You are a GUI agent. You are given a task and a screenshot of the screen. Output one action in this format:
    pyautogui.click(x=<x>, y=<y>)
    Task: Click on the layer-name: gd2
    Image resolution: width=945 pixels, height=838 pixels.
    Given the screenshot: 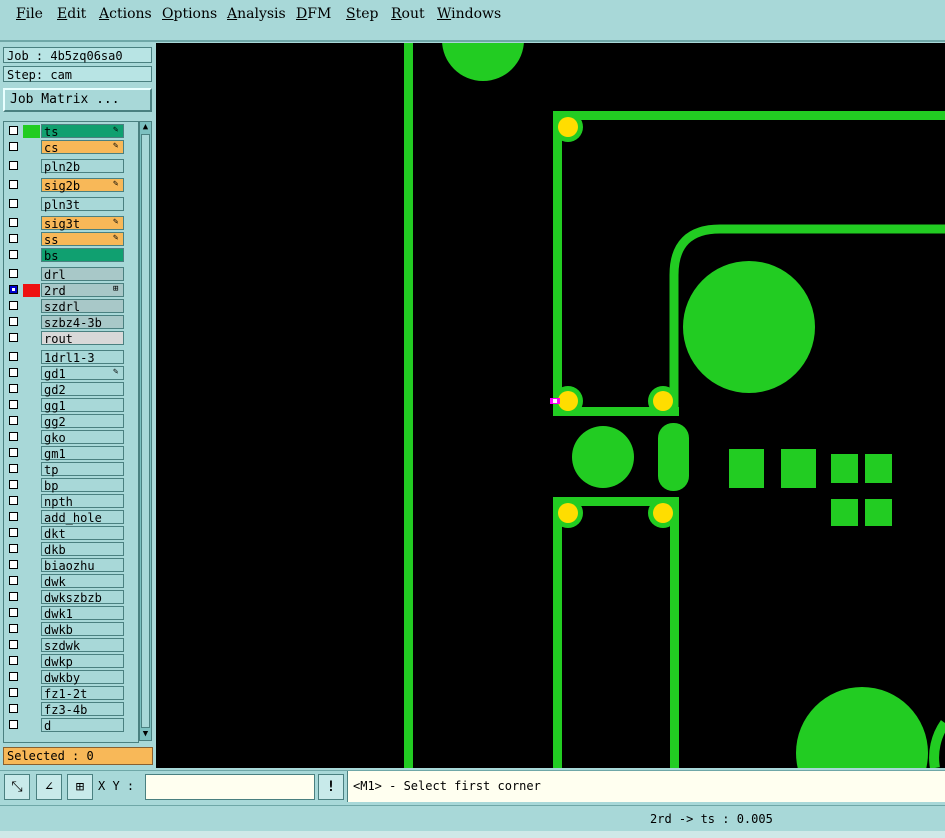 What is the action you would take?
    pyautogui.click(x=82, y=389)
    